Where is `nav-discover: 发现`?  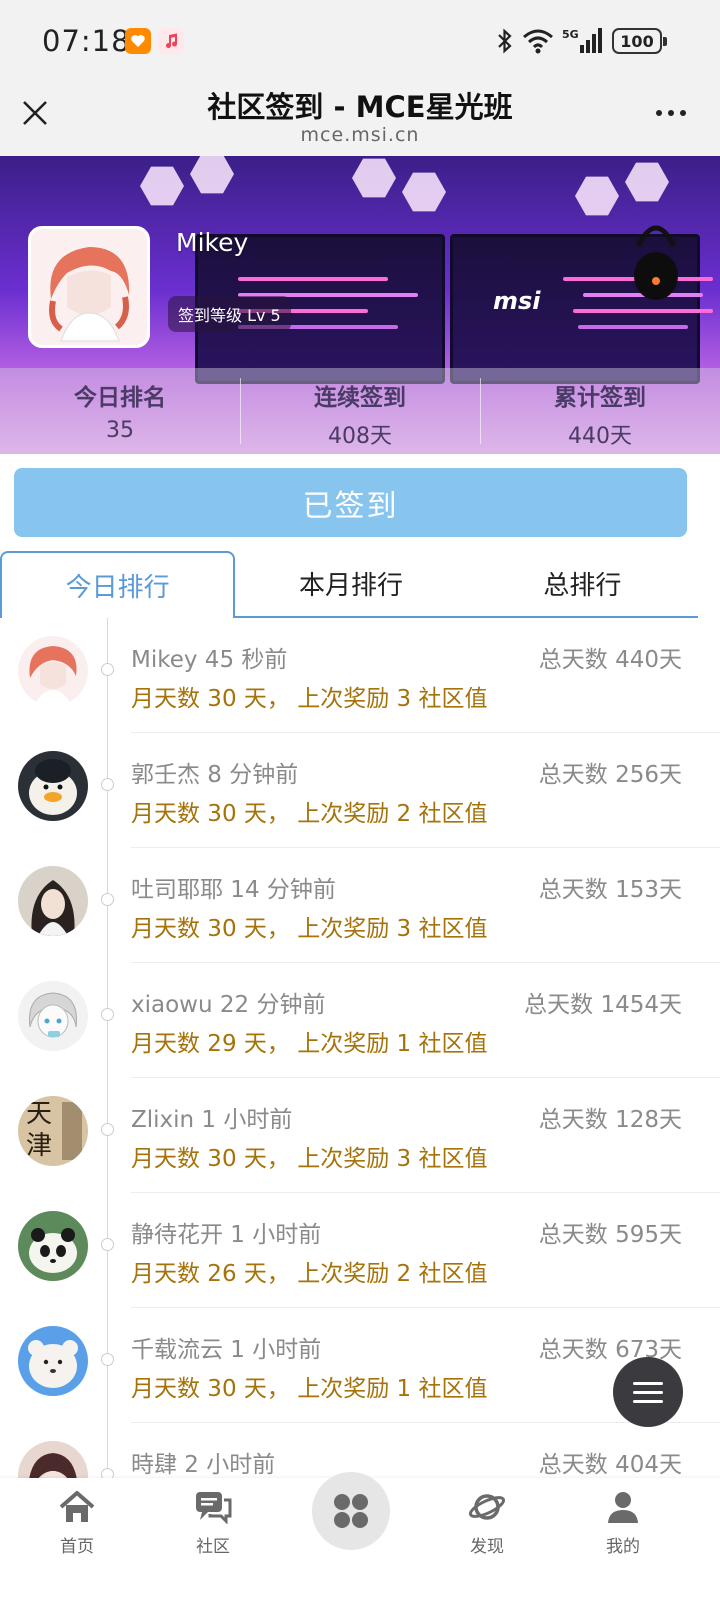 nav-discover: 发现 is located at coordinates (487, 1523).